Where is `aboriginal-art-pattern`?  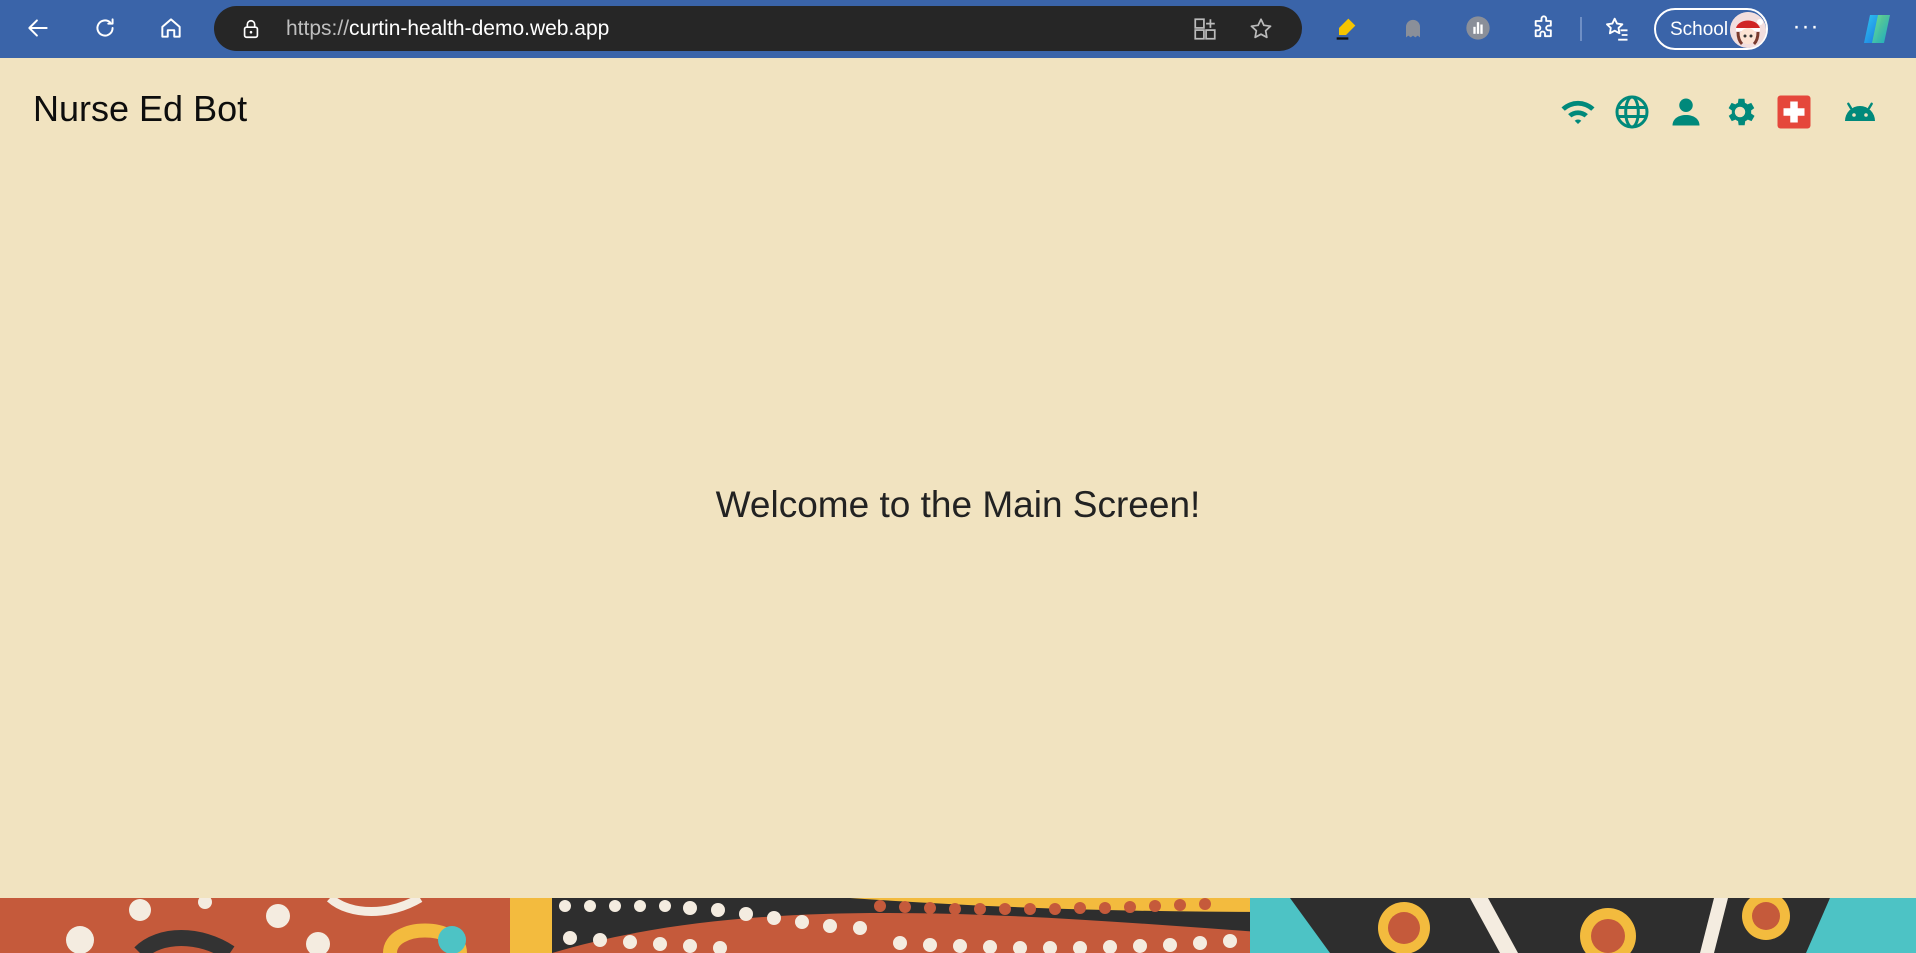 aboriginal-art-pattern is located at coordinates (958, 925).